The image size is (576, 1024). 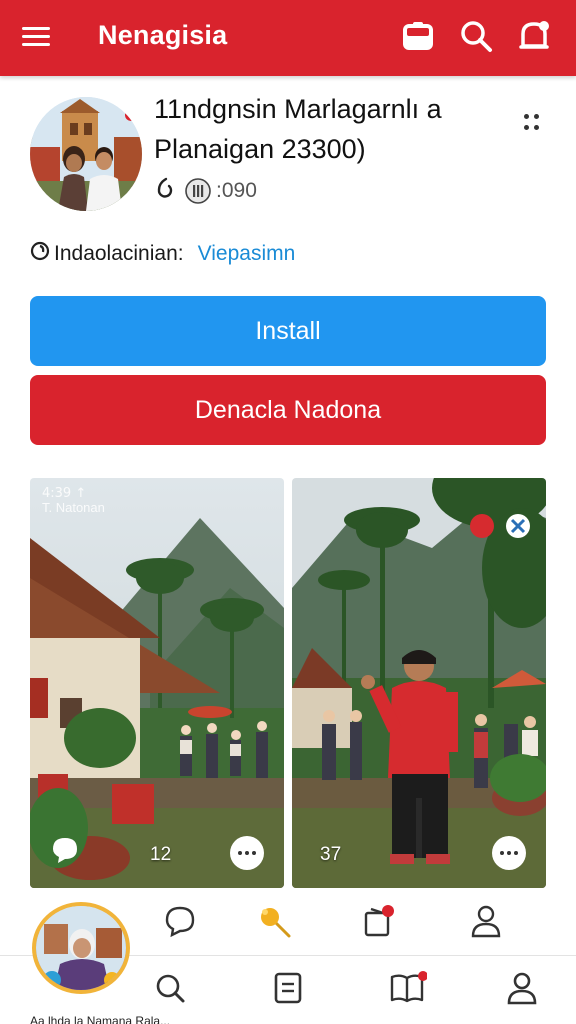 What do you see at coordinates (161, 854) in the screenshot?
I see `screenshot-count: 12` at bounding box center [161, 854].